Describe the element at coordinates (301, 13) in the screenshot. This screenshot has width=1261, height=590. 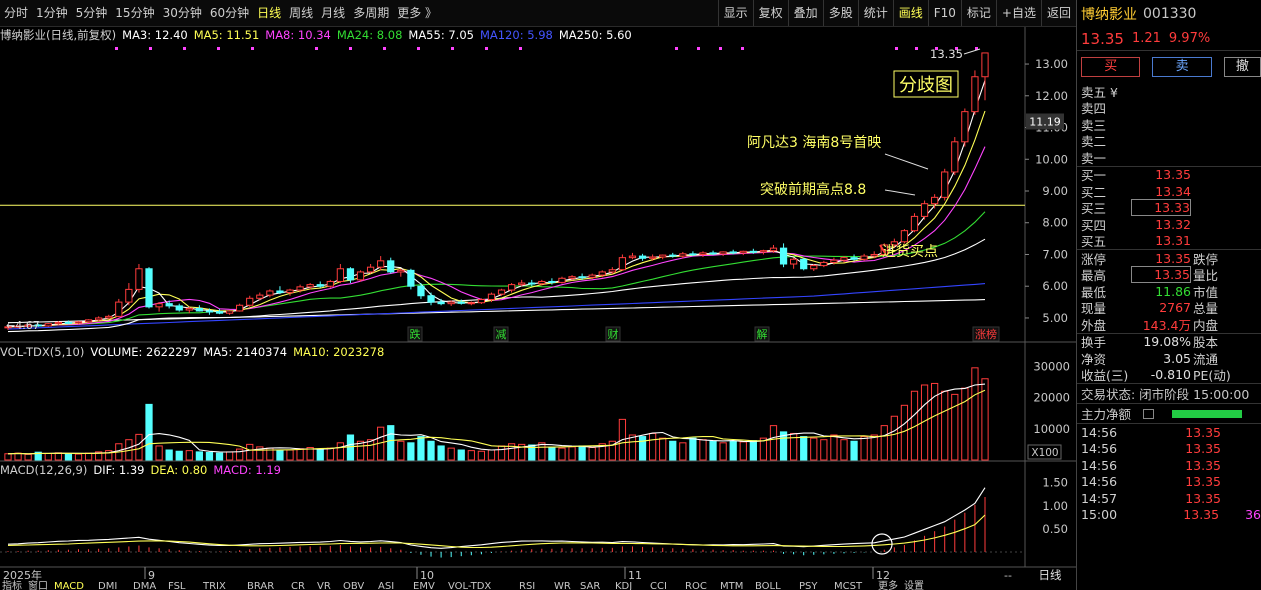
I see `period-tab: 周线` at that location.